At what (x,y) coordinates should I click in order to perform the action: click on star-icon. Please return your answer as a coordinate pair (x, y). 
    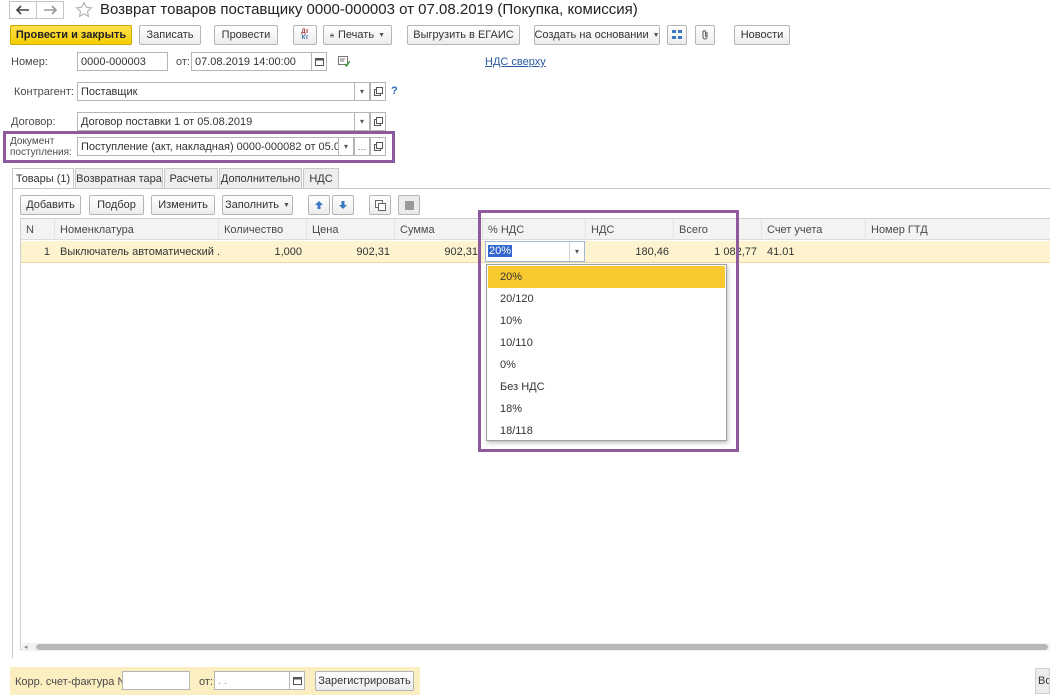
    Looking at the image, I should click on (84, 9).